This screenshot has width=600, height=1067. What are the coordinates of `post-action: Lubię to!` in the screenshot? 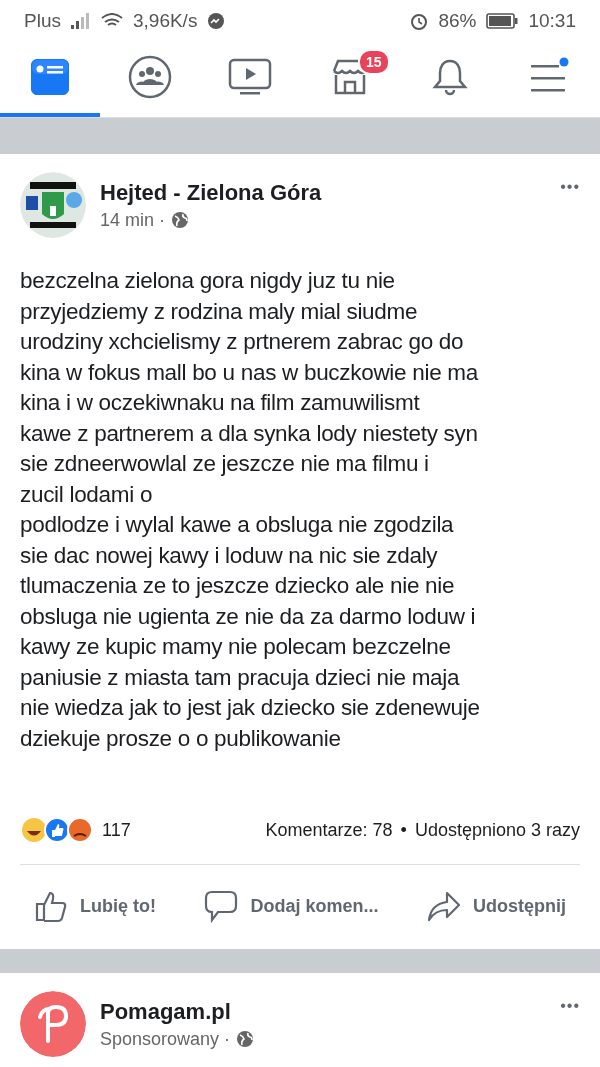 It's located at (95, 906).